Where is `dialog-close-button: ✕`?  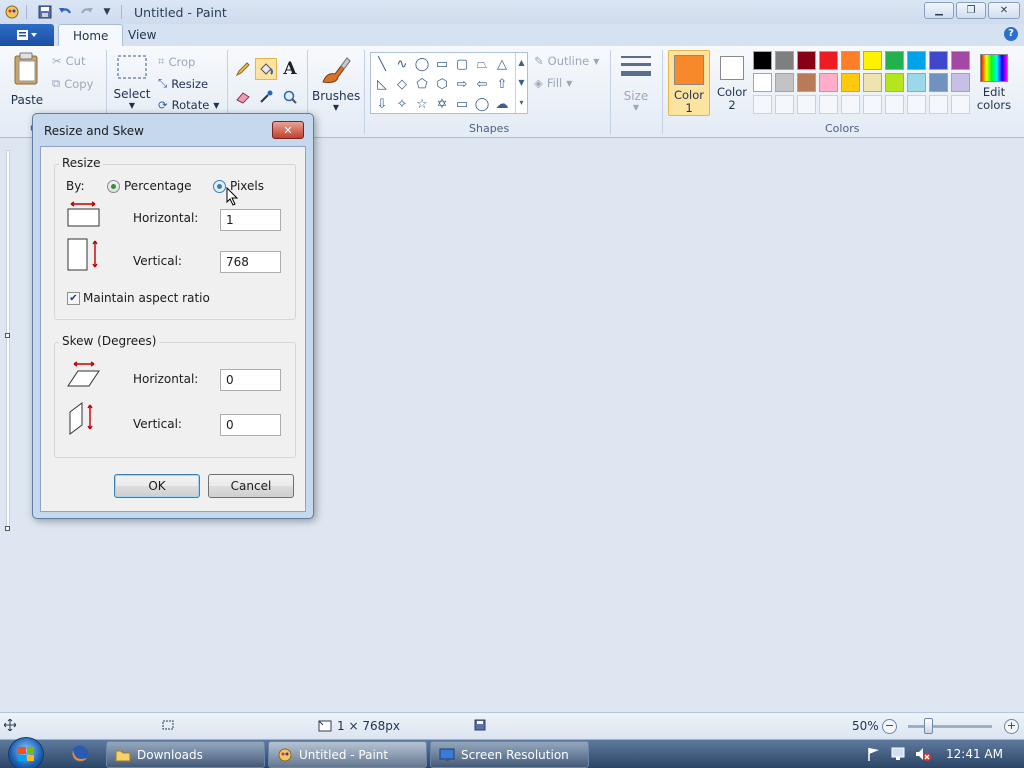
dialog-close-button: ✕ is located at coordinates (288, 130).